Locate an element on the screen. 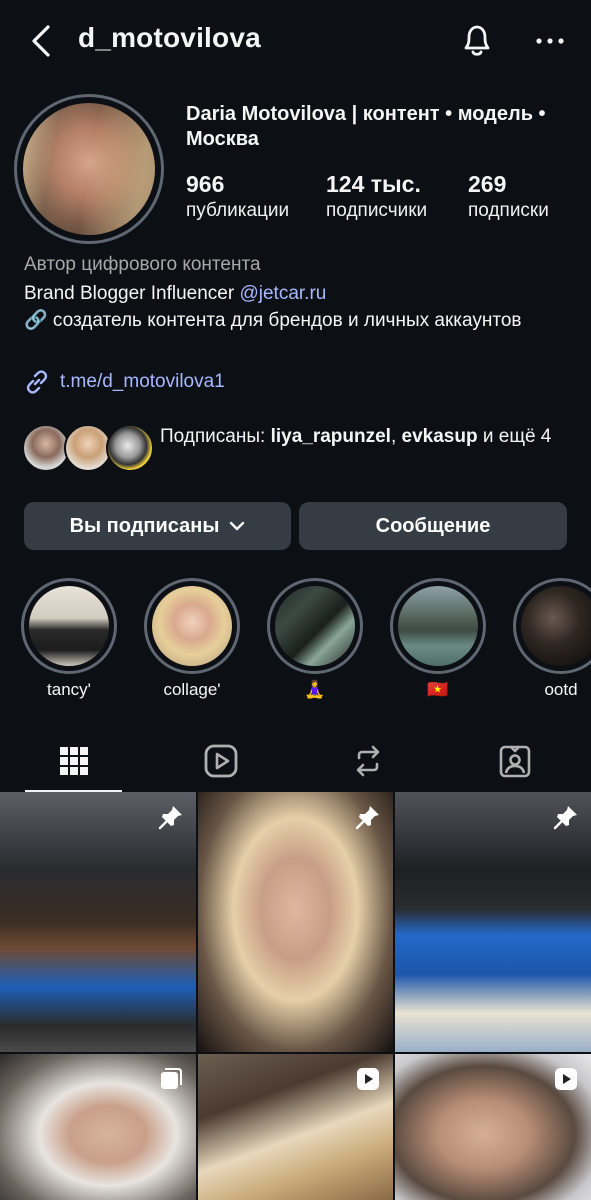 This screenshot has width=591, height=1200. message-button-label: Сообщение is located at coordinates (433, 525).